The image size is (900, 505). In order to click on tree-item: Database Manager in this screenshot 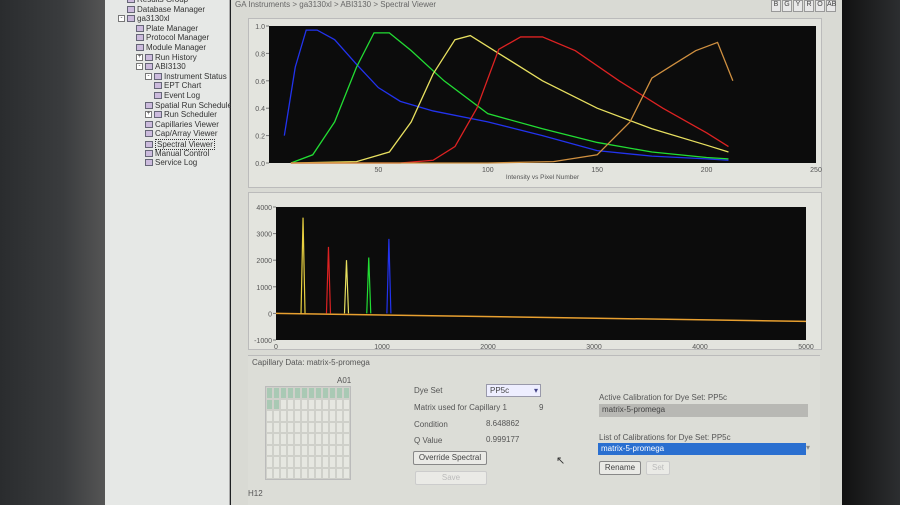, I will do `click(166, 9)`.